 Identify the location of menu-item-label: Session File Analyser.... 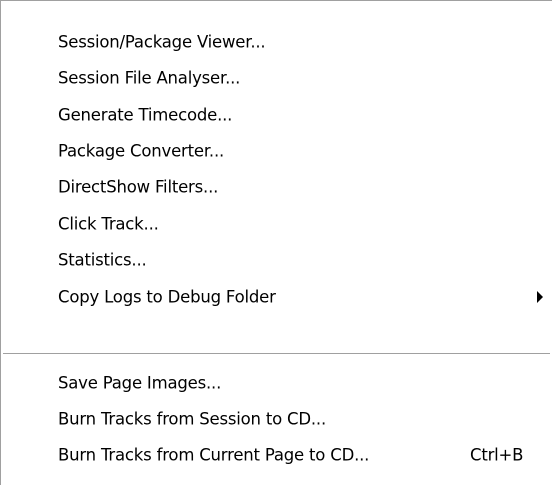
(149, 78).